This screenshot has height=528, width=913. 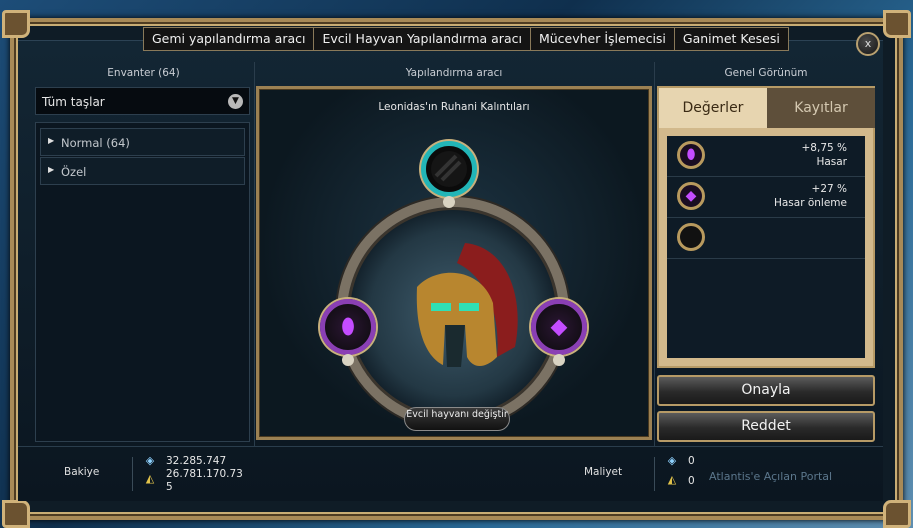 What do you see at coordinates (831, 162) in the screenshot?
I see `stat-name: Hasar` at bounding box center [831, 162].